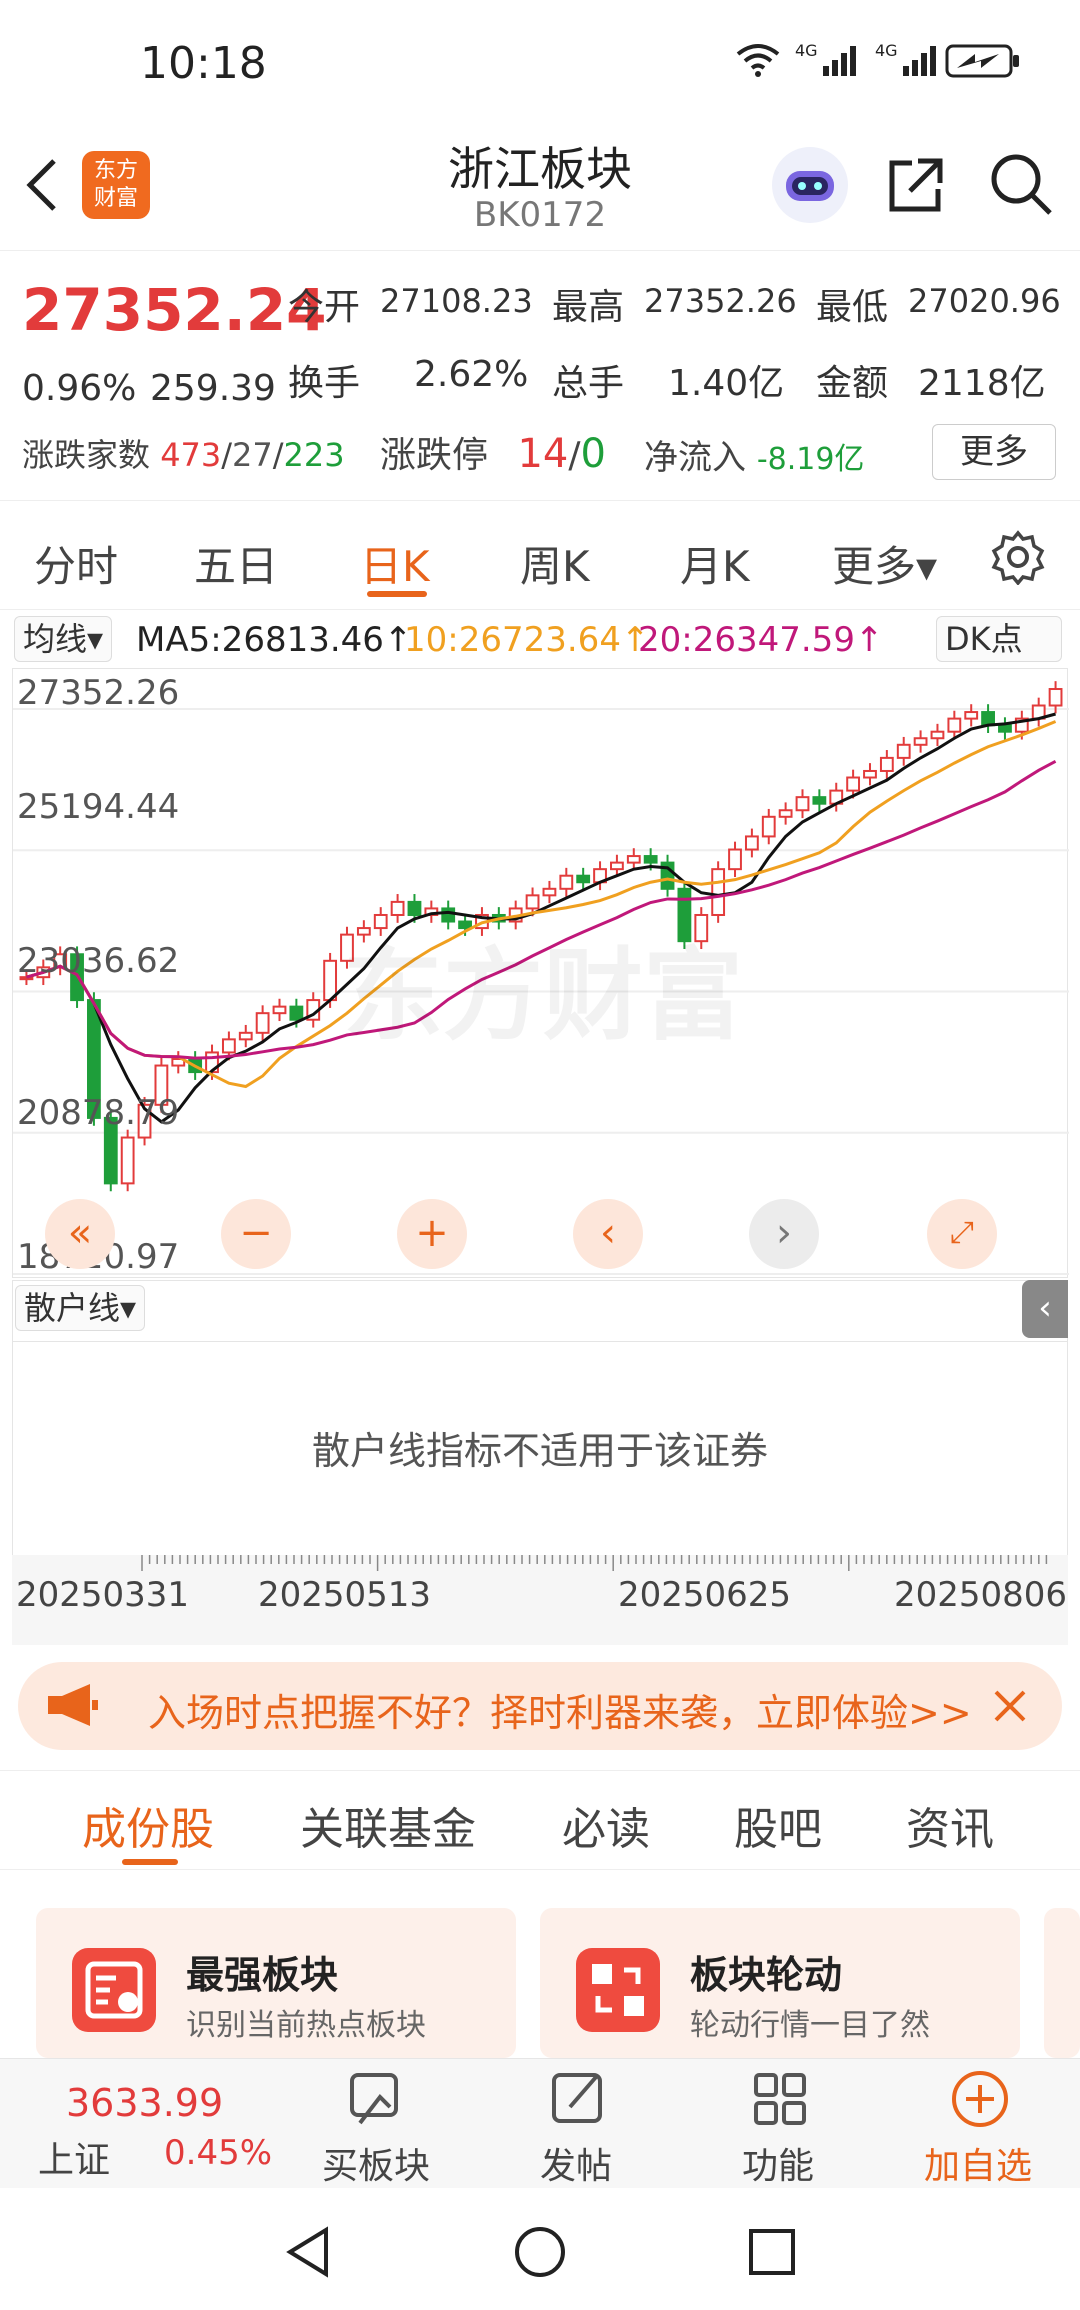 The width and height of the screenshot is (1080, 2310). I want to click on date-label-0: 20250331, so click(103, 1595).